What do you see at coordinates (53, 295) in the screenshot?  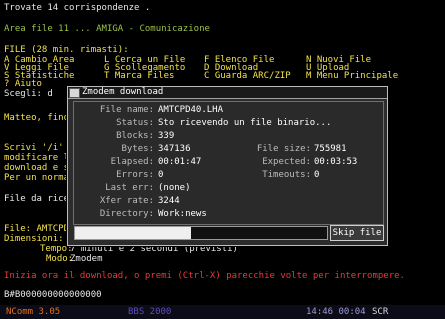 I see `transfer-init-string: B#B000000000000000` at bounding box center [53, 295].